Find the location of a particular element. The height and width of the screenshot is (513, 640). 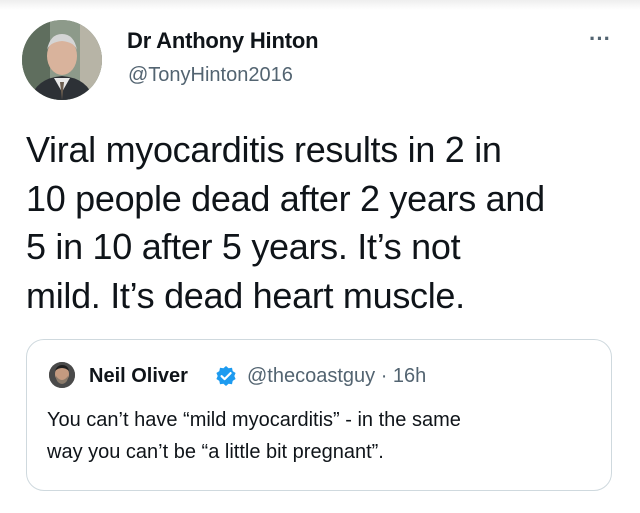

author-photo is located at coordinates (62, 60).